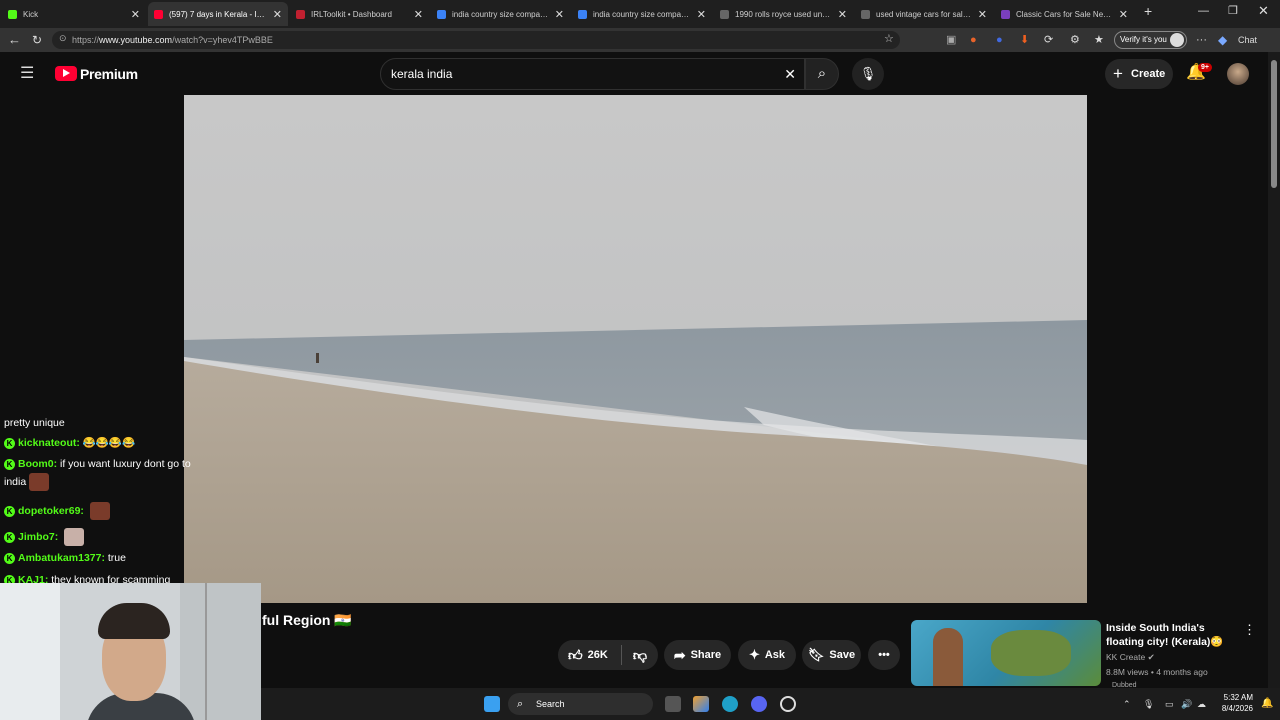 This screenshot has width=1280, height=720. I want to click on avatar, so click(1238, 74).